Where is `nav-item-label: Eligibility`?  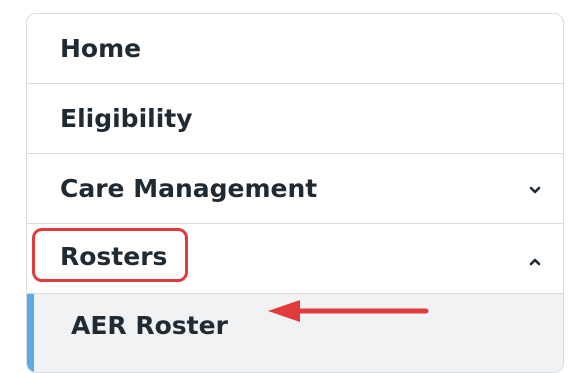 nav-item-label: Eligibility is located at coordinates (126, 118).